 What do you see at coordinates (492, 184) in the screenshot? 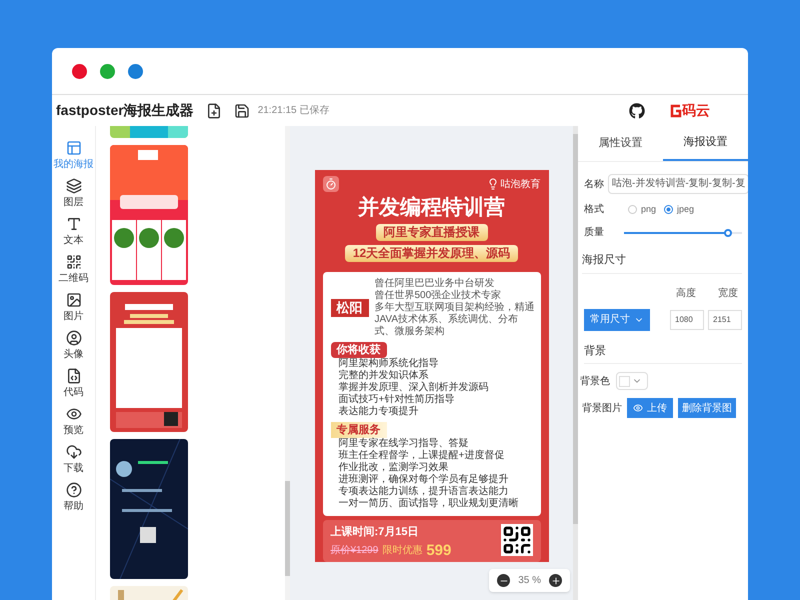
I see `bulb-icon` at bounding box center [492, 184].